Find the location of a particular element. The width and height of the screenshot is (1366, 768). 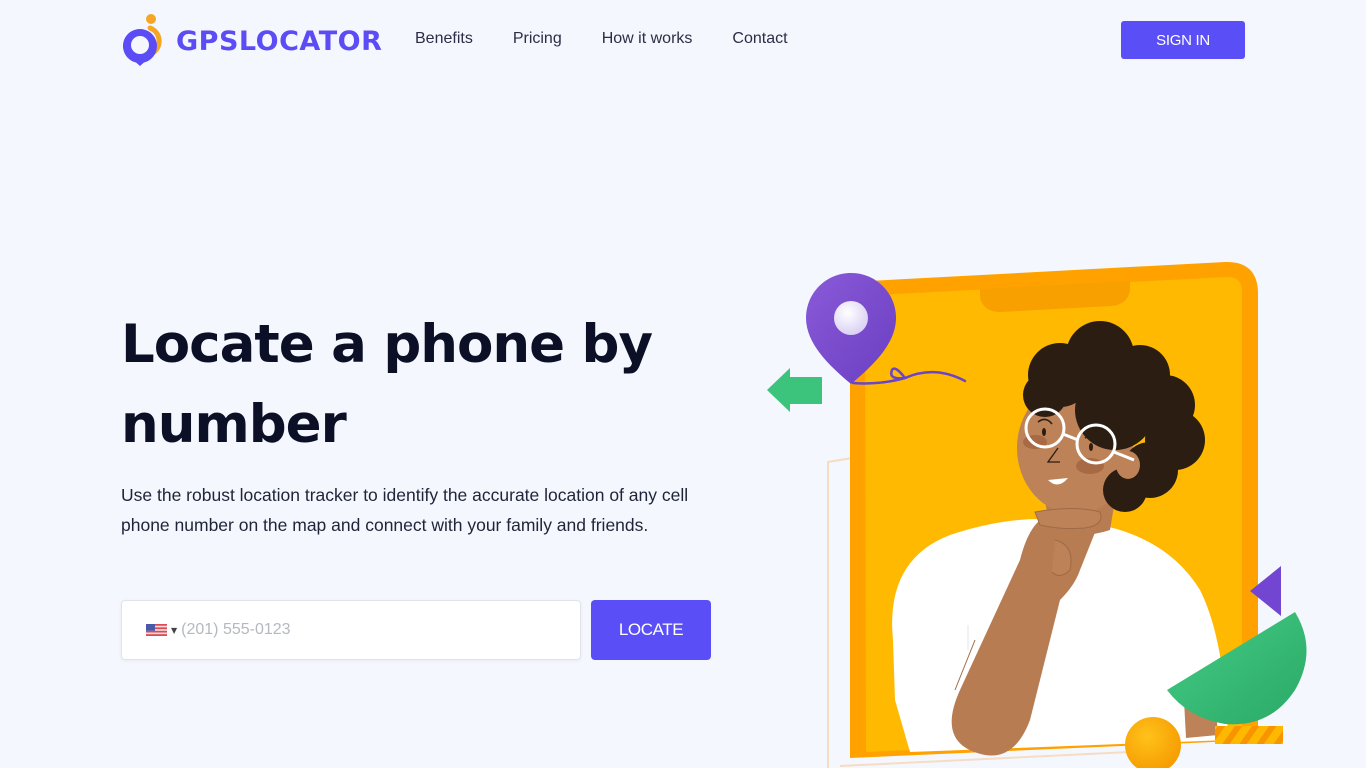

us-flag-icon is located at coordinates (156, 630).